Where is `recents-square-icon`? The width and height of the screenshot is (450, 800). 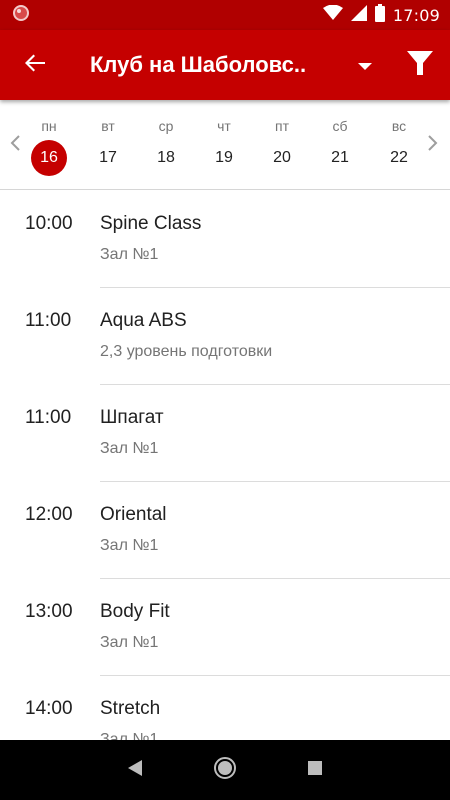
recents-square-icon is located at coordinates (315, 770).